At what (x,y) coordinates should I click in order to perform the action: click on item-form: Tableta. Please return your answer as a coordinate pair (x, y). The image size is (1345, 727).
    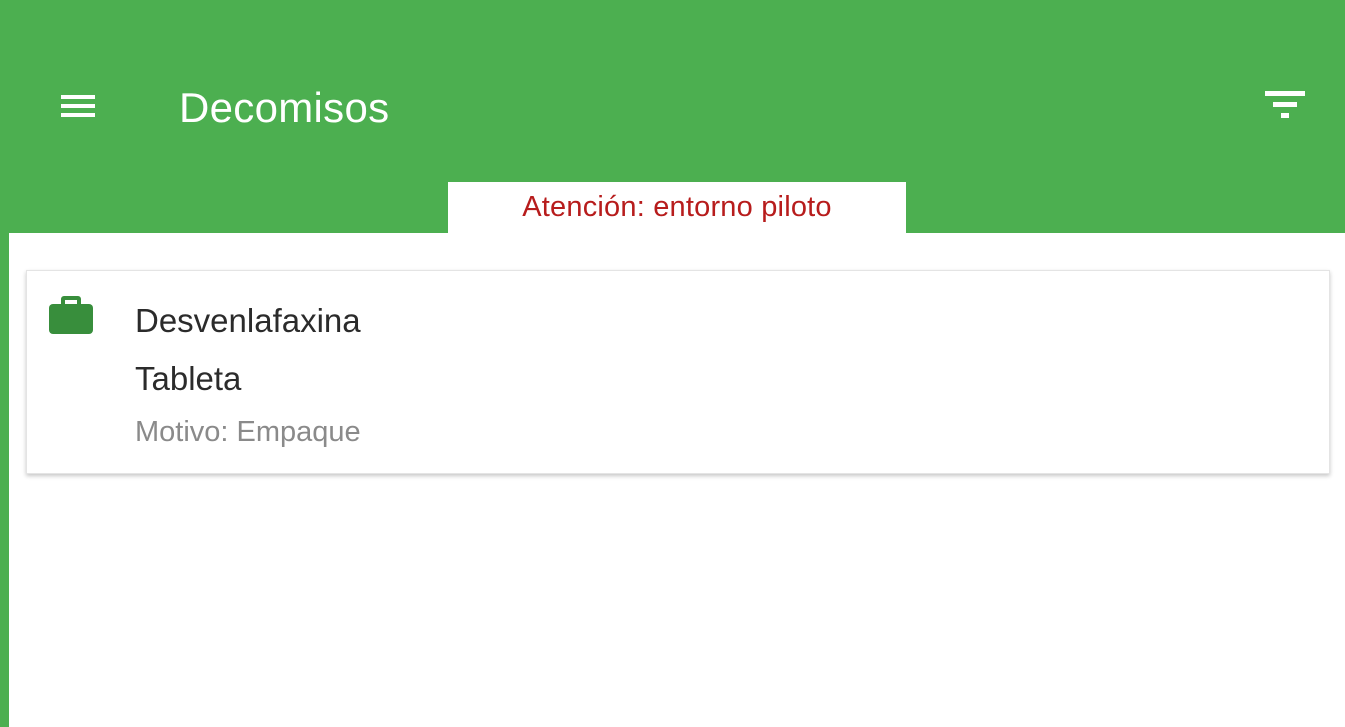
    Looking at the image, I should click on (188, 378).